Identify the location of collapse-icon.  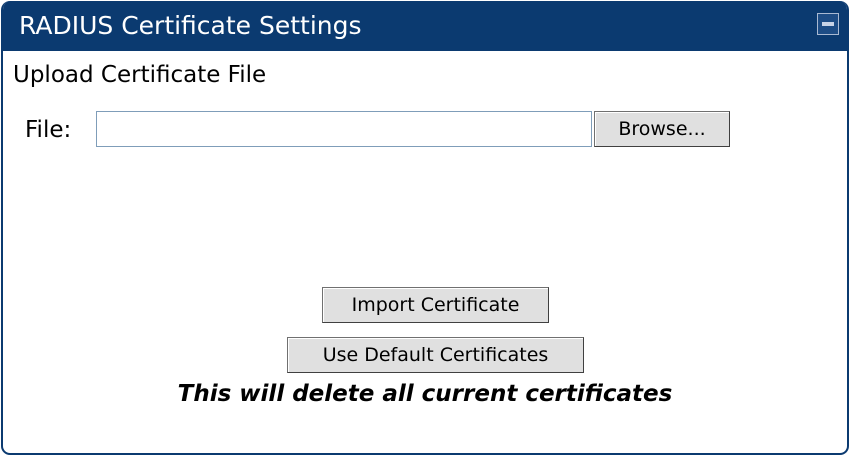
(828, 24).